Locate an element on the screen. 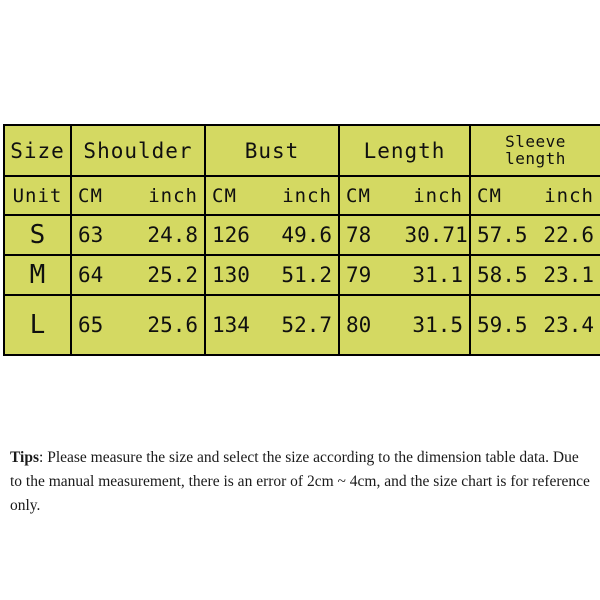 Image resolution: width=600 pixels, height=600 pixels. unit-shoulder-cm: CM is located at coordinates (90, 195).